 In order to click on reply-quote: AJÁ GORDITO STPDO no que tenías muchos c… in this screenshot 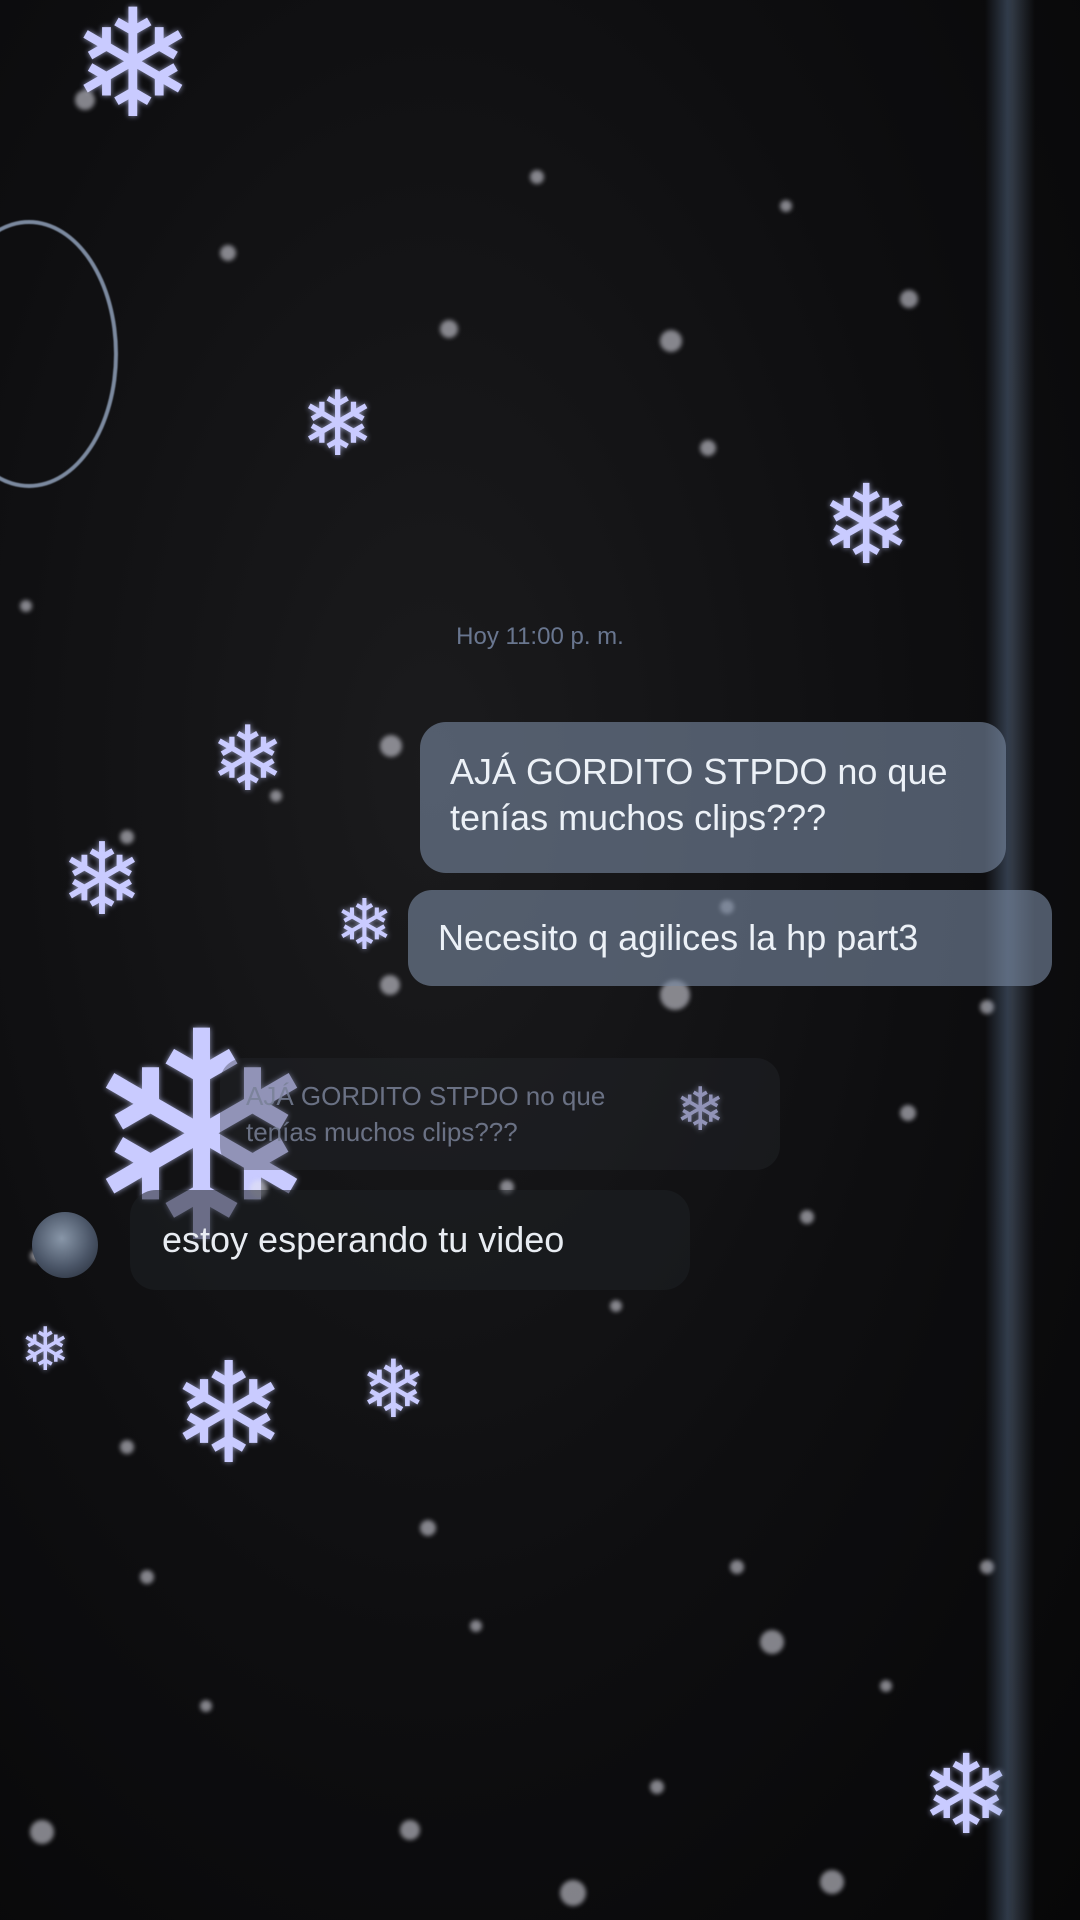, I will do `click(500, 1114)`.